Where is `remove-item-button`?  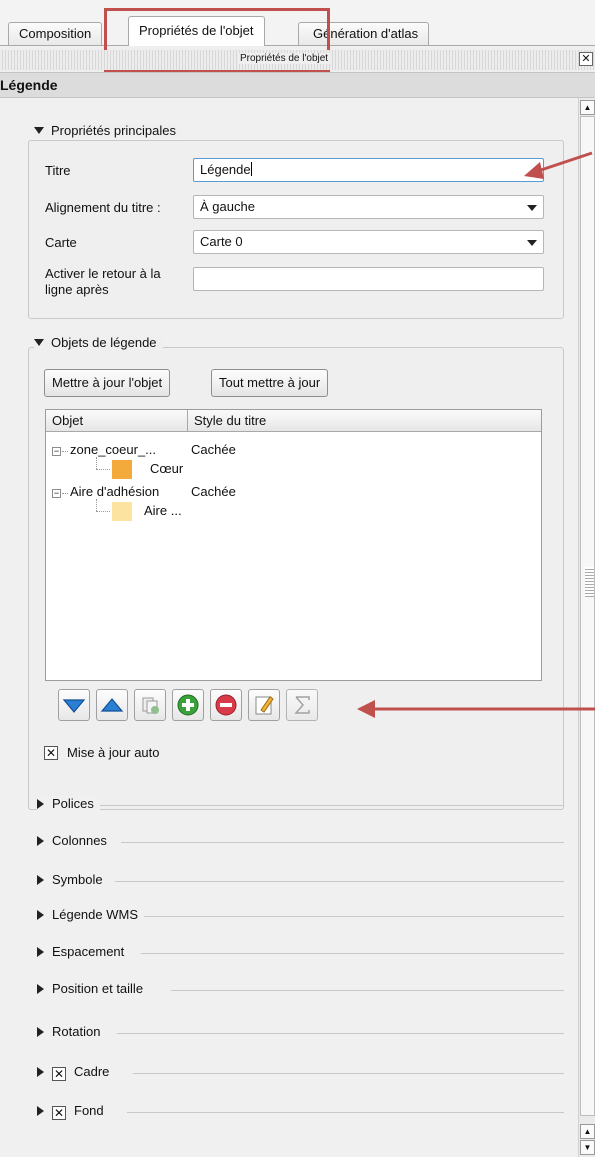 remove-item-button is located at coordinates (226, 705).